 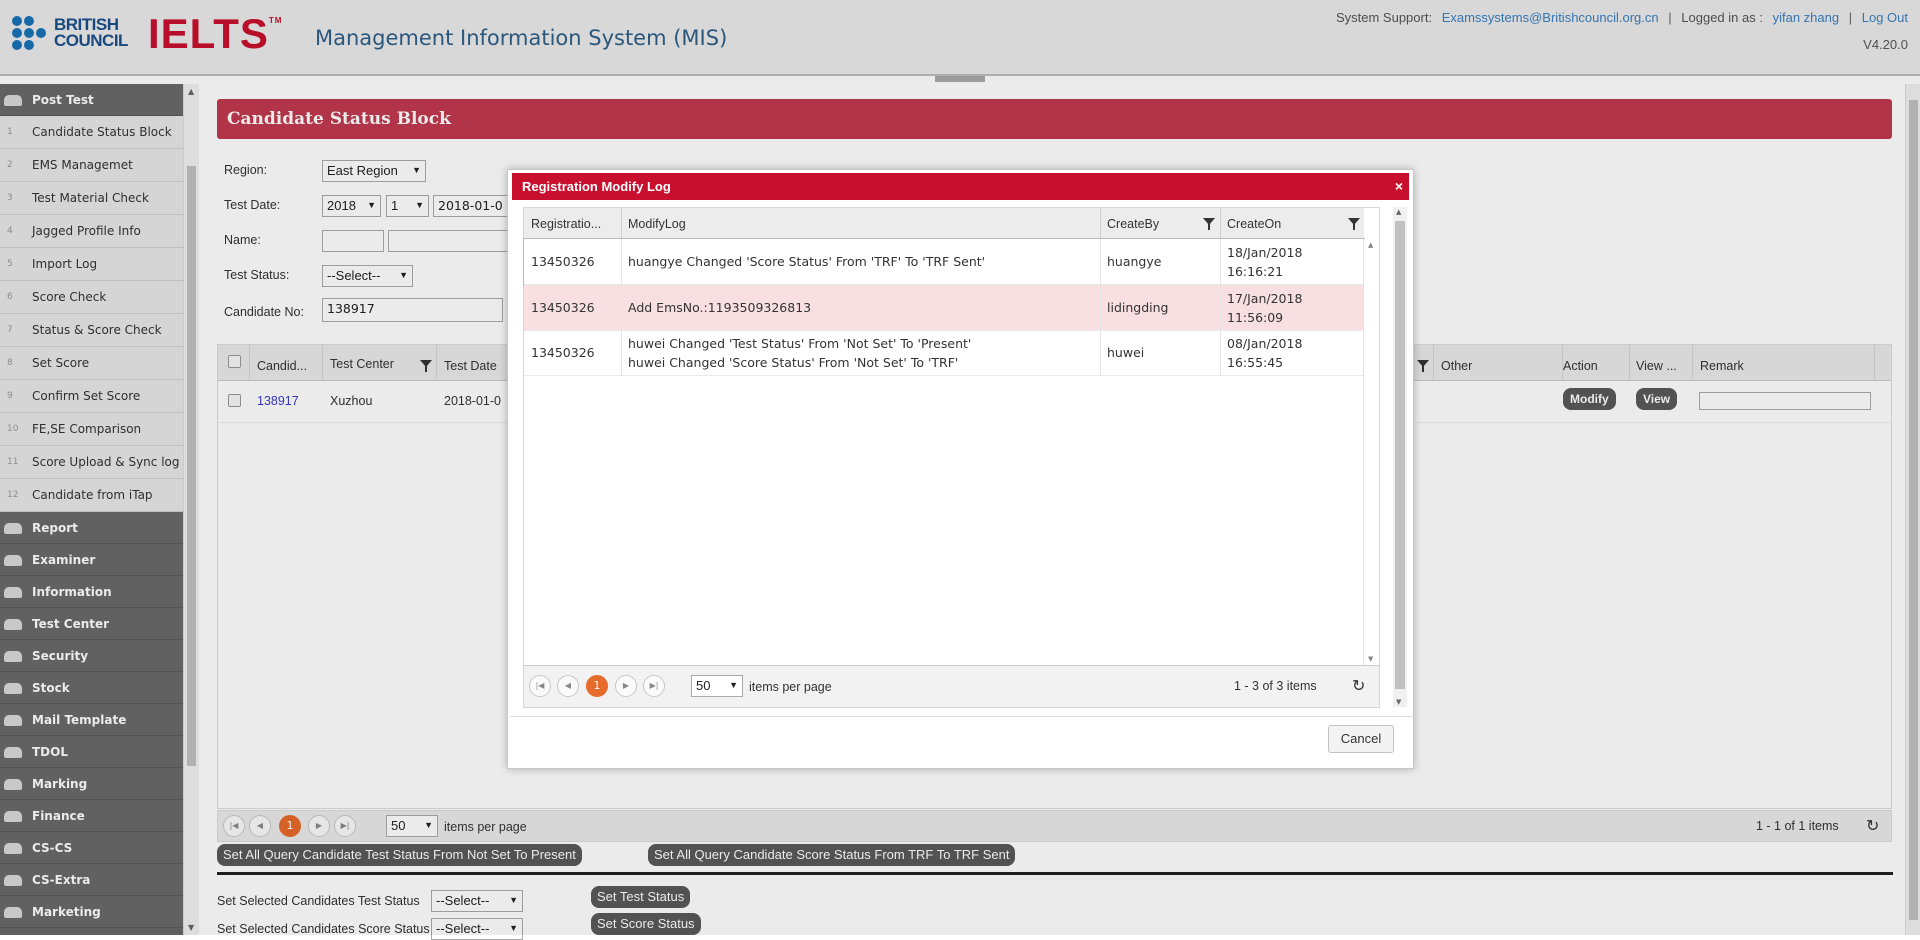 What do you see at coordinates (790, 687) in the screenshot?
I see `items-per-page-label: items per page` at bounding box center [790, 687].